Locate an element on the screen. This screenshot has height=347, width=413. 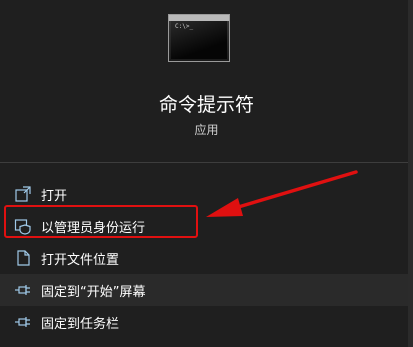
open-icon is located at coordinates (23, 194).